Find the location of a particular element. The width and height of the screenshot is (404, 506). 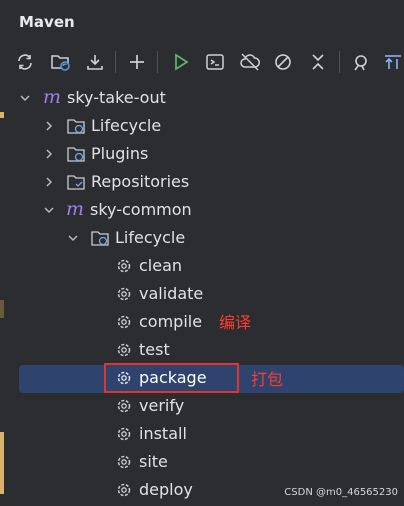

goal-label: site is located at coordinates (153, 461).